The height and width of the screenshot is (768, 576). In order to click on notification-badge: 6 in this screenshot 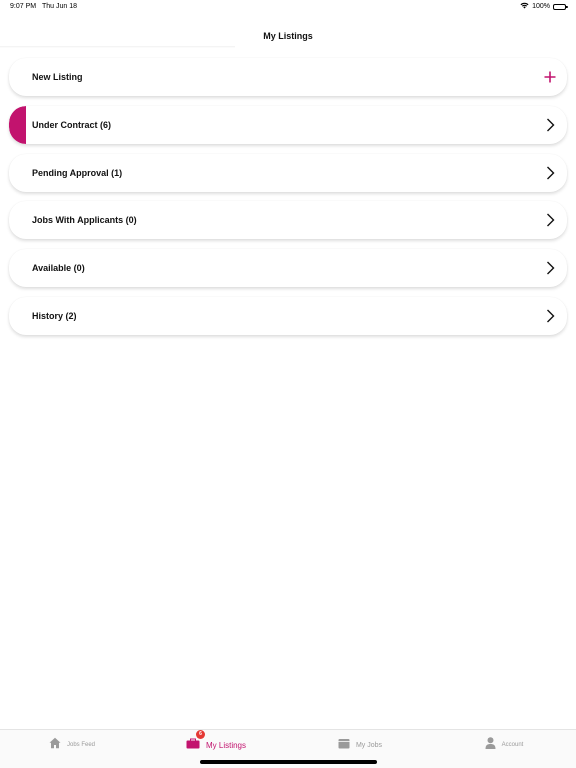, I will do `click(200, 734)`.